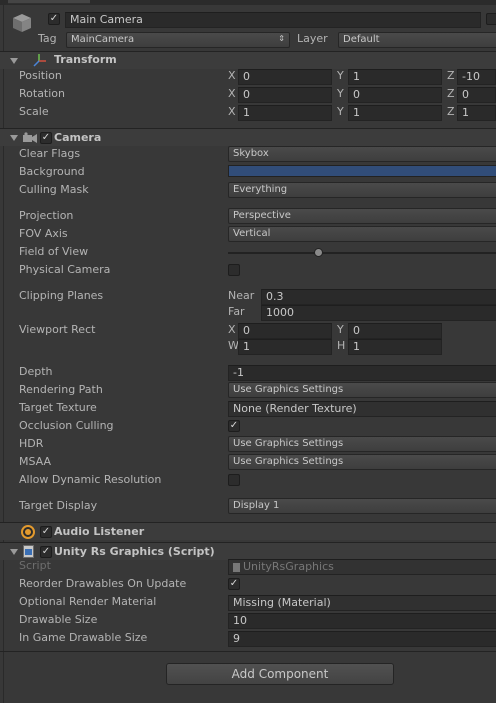 The height and width of the screenshot is (703, 496). Describe the element at coordinates (476, 77) in the screenshot. I see `position-z-field: -10` at that location.